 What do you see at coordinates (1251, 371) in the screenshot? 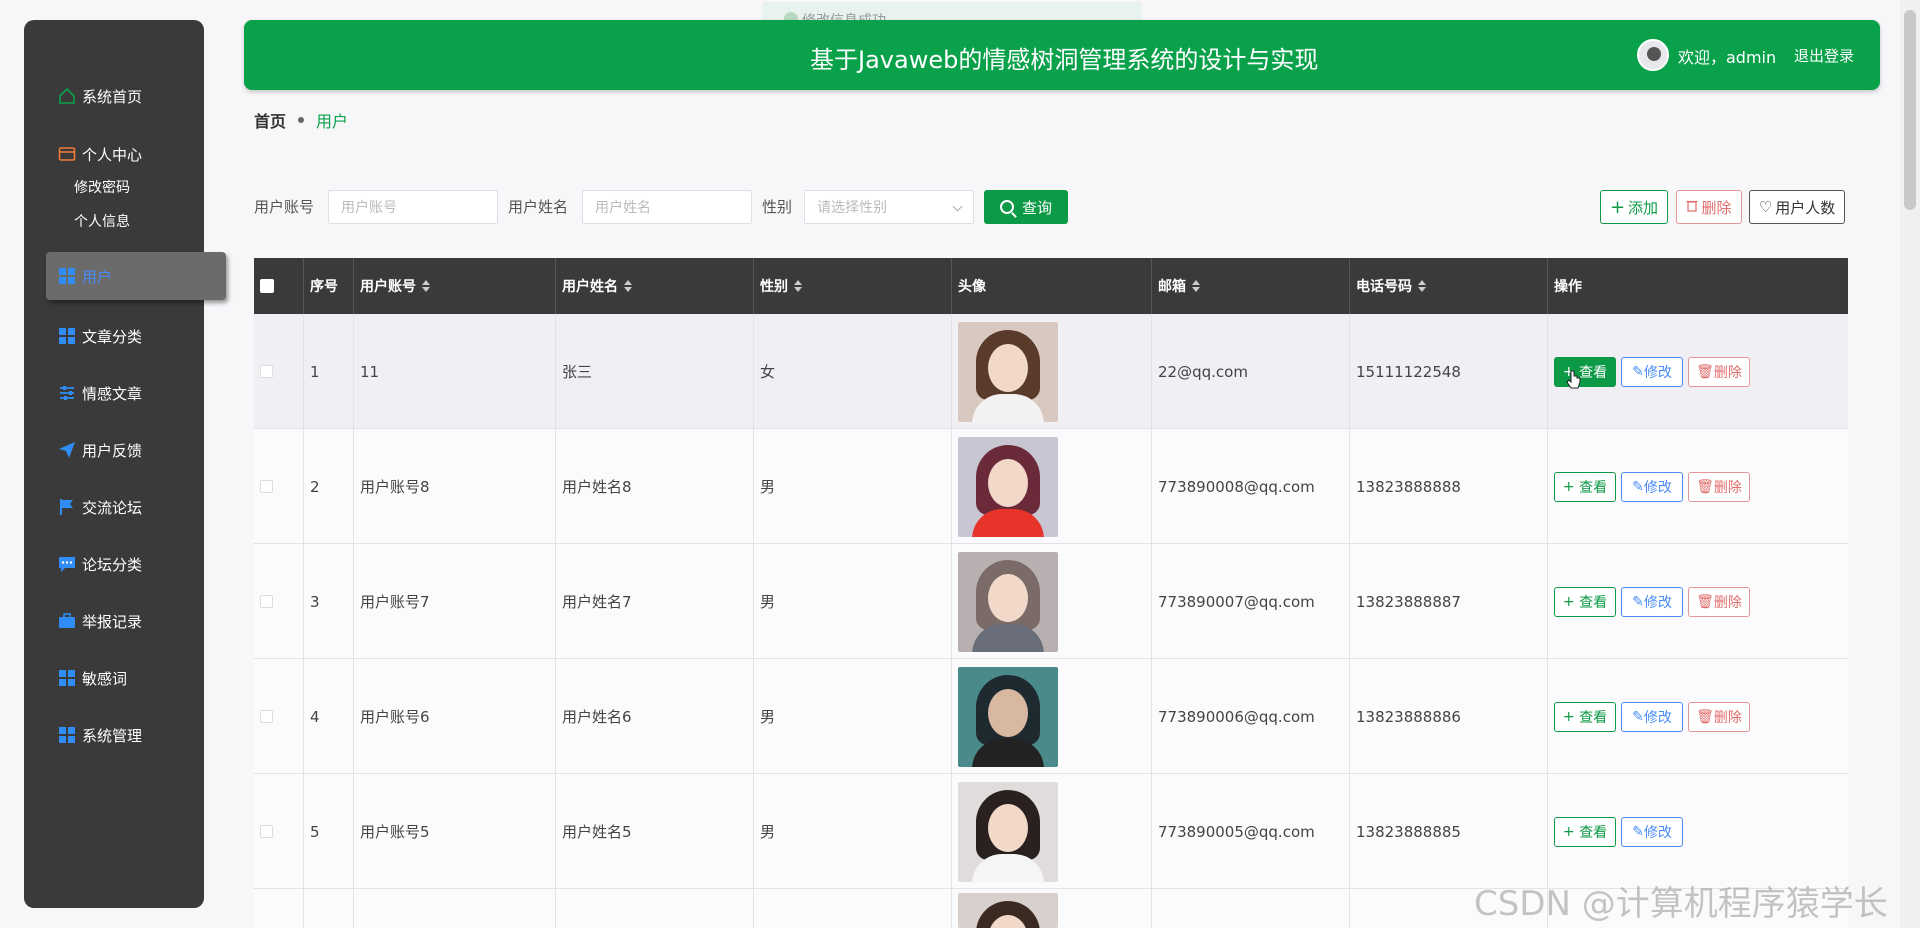
I see `cell-email: 22@qq.com` at bounding box center [1251, 371].